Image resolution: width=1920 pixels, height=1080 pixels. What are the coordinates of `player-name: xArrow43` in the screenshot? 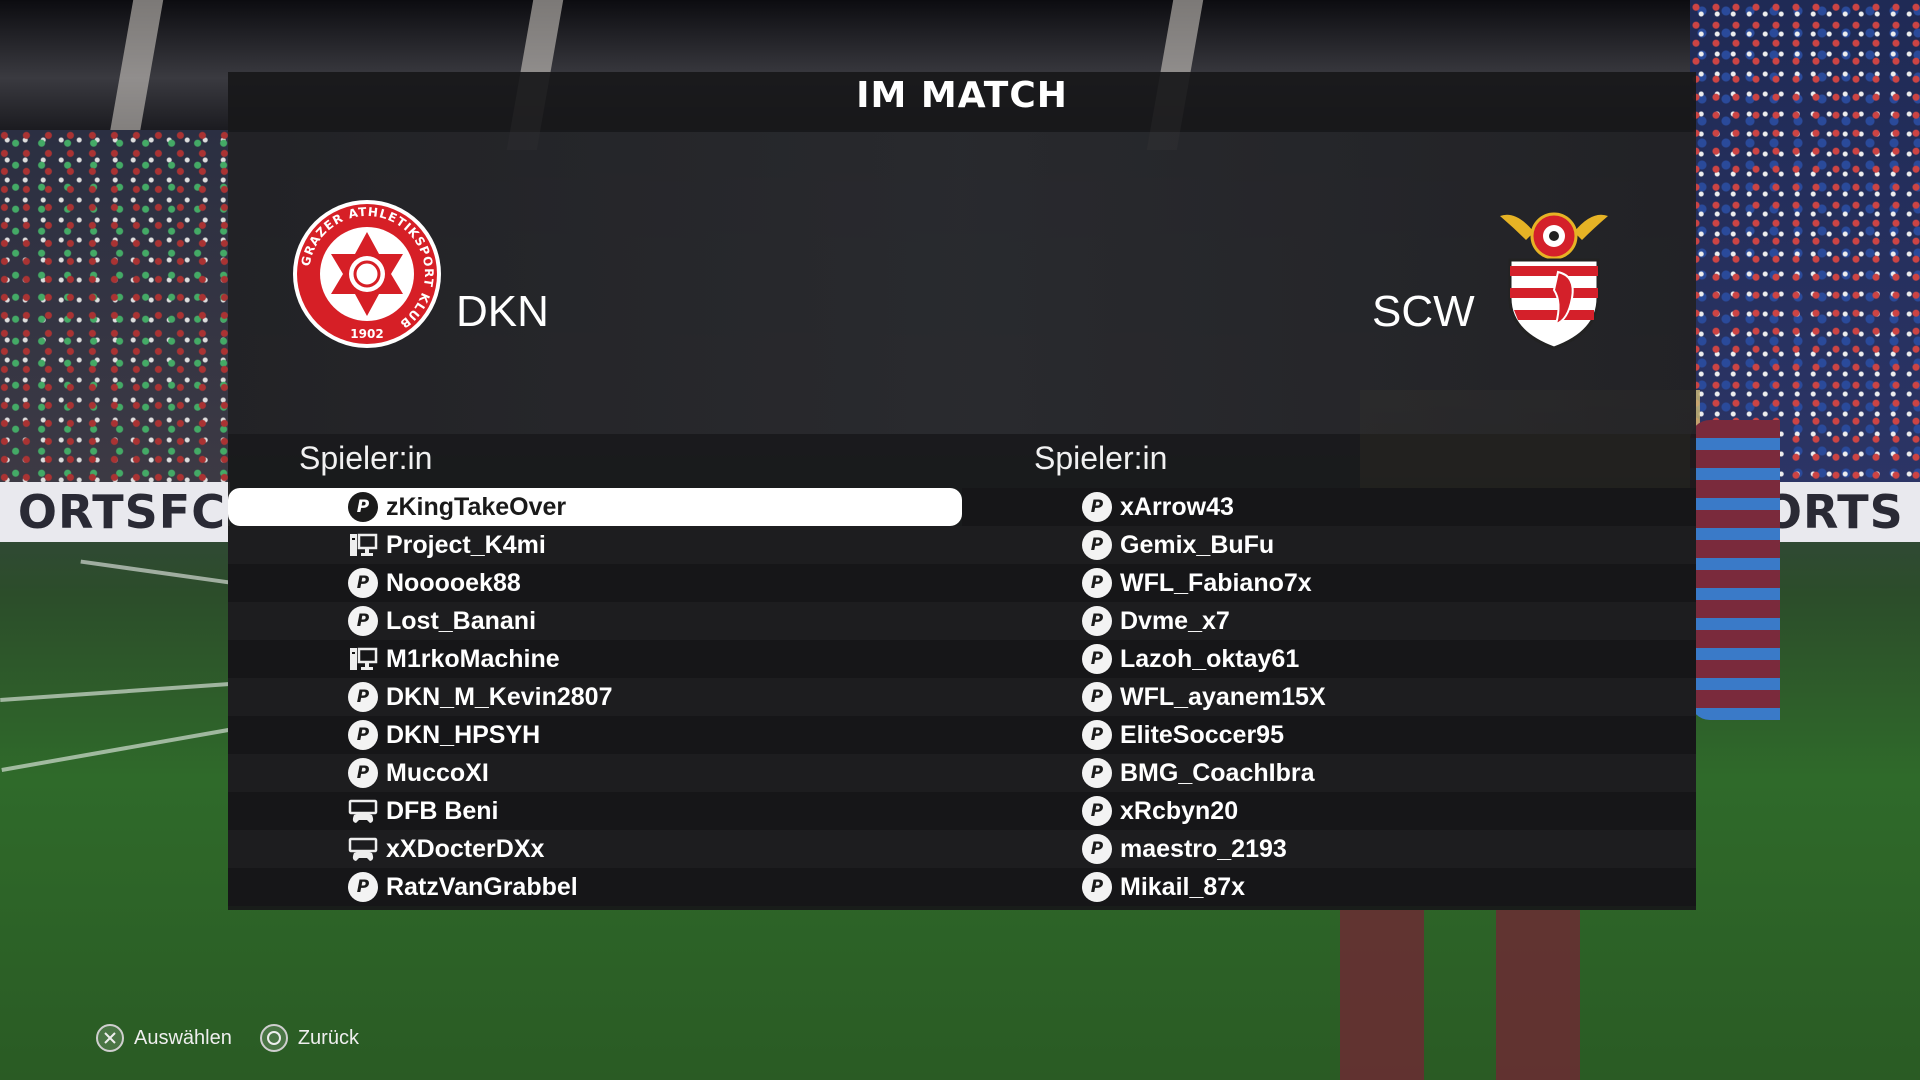 It's located at (1177, 507).